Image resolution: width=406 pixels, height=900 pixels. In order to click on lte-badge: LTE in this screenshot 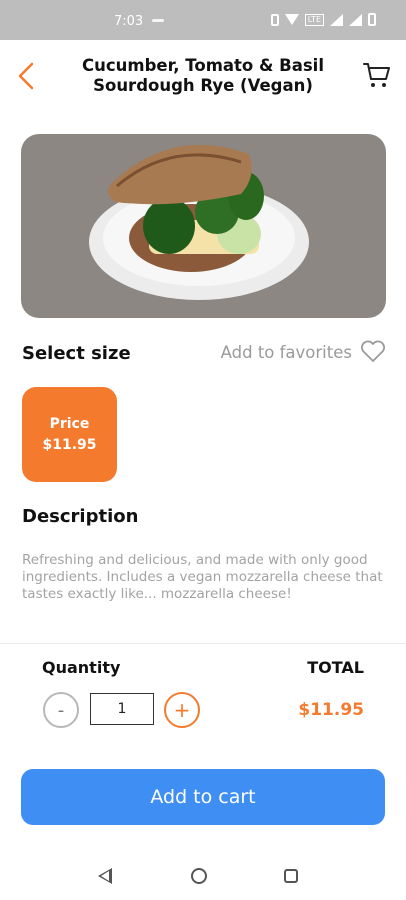, I will do `click(314, 19)`.